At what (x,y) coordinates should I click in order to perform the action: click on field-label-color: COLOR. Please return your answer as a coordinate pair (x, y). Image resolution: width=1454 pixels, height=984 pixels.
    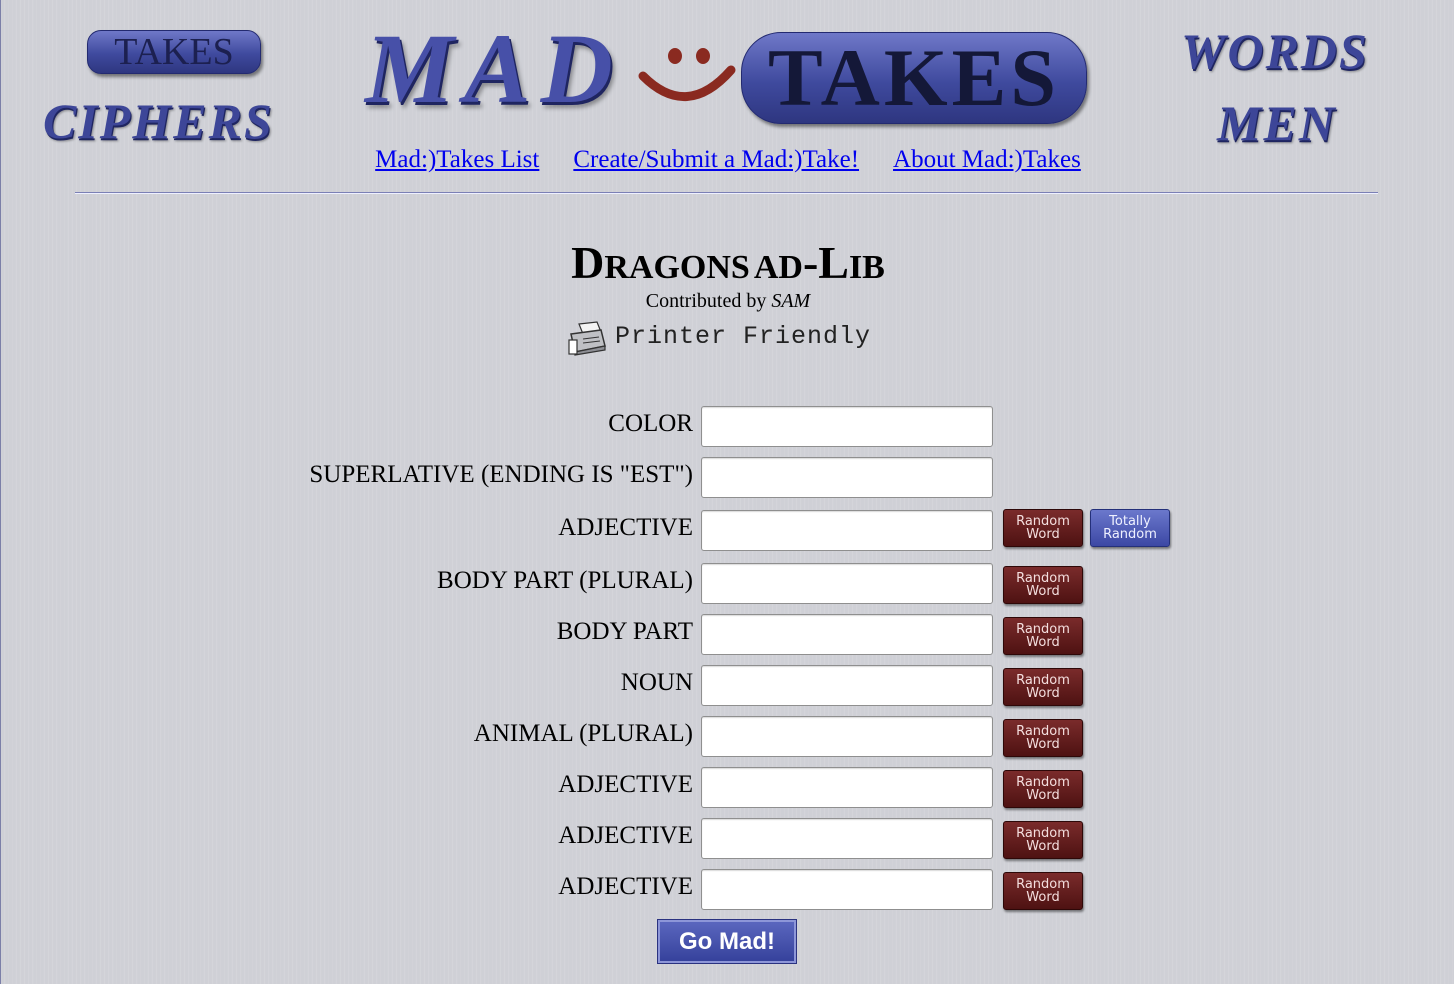
    Looking at the image, I should click on (650, 423).